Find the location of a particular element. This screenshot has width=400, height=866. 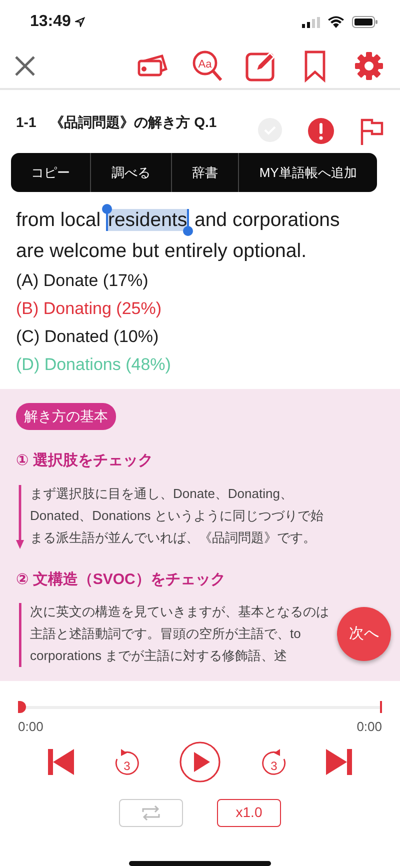

accent-bar is located at coordinates (20, 634).